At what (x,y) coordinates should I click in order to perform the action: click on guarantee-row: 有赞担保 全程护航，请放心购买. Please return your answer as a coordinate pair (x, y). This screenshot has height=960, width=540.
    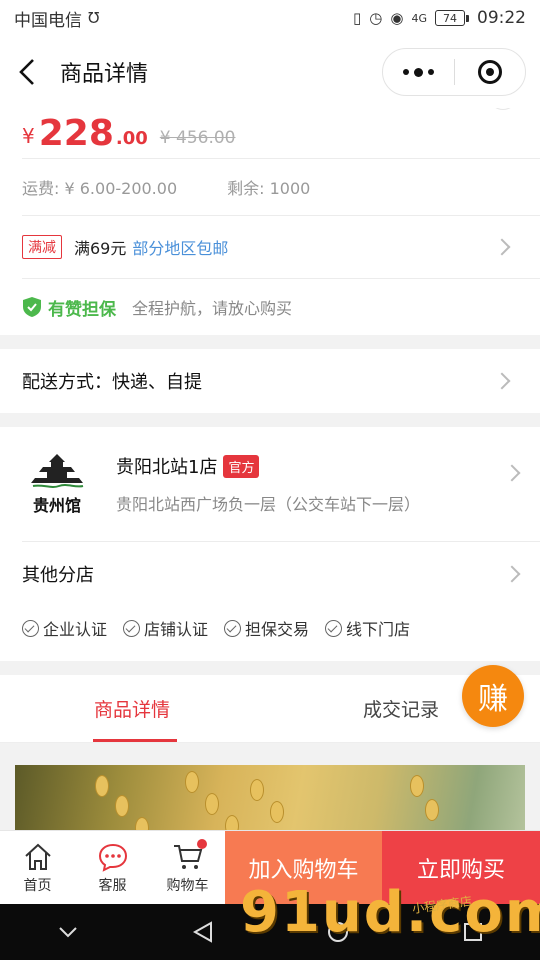
    Looking at the image, I should click on (270, 307).